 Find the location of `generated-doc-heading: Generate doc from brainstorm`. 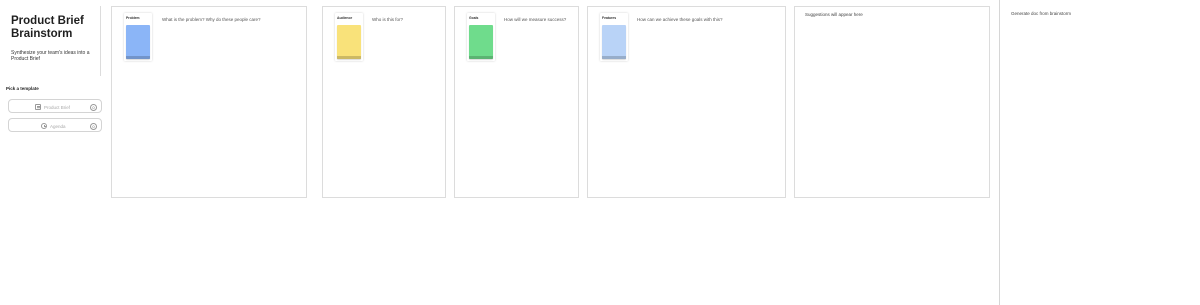

generated-doc-heading: Generate doc from brainstorm is located at coordinates (1041, 13).